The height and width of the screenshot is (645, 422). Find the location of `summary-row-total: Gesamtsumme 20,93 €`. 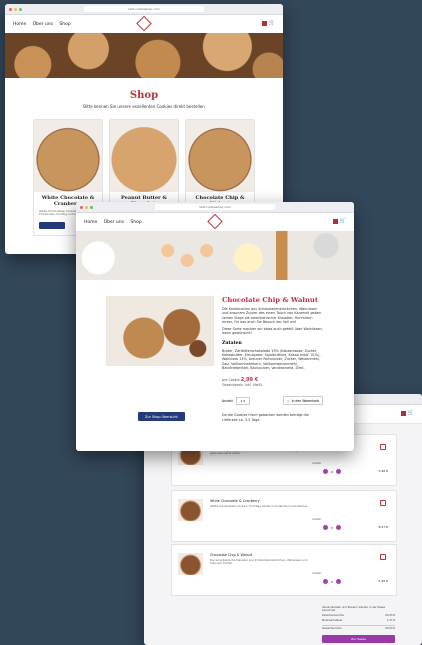

summary-row-total: Gesamtsumme 20,93 € is located at coordinates (358, 627).